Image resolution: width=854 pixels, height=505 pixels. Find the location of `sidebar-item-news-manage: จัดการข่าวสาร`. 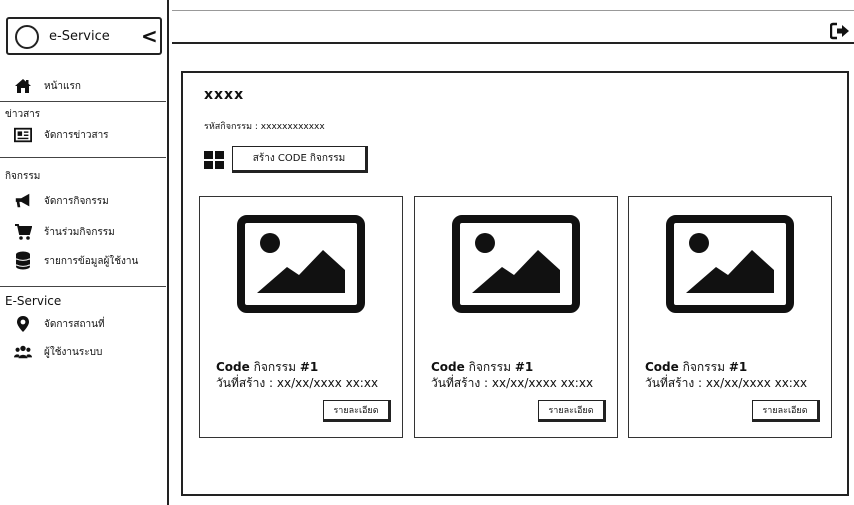

sidebar-item-news-manage: จัดการข่าวสาร is located at coordinates (61, 135).